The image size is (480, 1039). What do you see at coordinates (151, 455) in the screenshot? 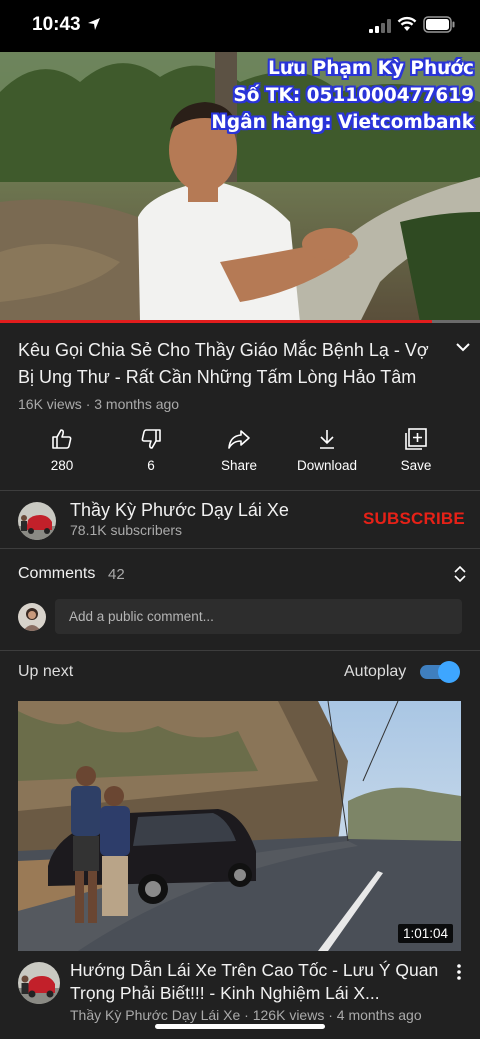
I see `dislike-button: 6` at bounding box center [151, 455].